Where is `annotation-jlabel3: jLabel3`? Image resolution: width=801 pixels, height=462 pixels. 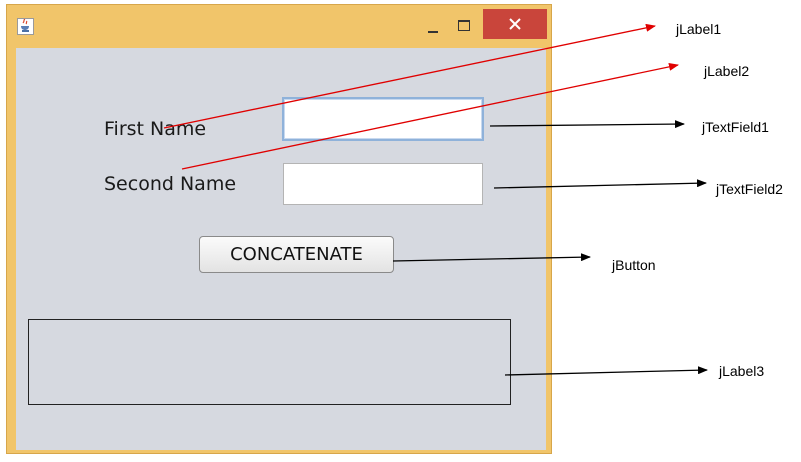 annotation-jlabel3: jLabel3 is located at coordinates (742, 371).